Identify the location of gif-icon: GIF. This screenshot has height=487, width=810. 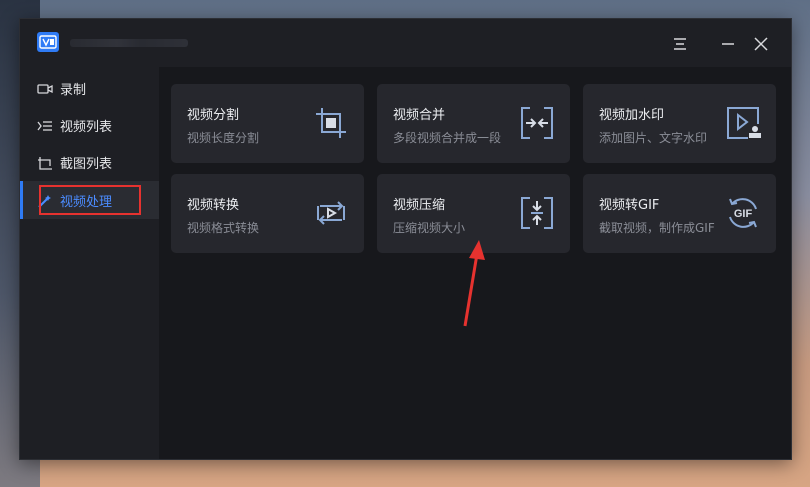
(743, 213).